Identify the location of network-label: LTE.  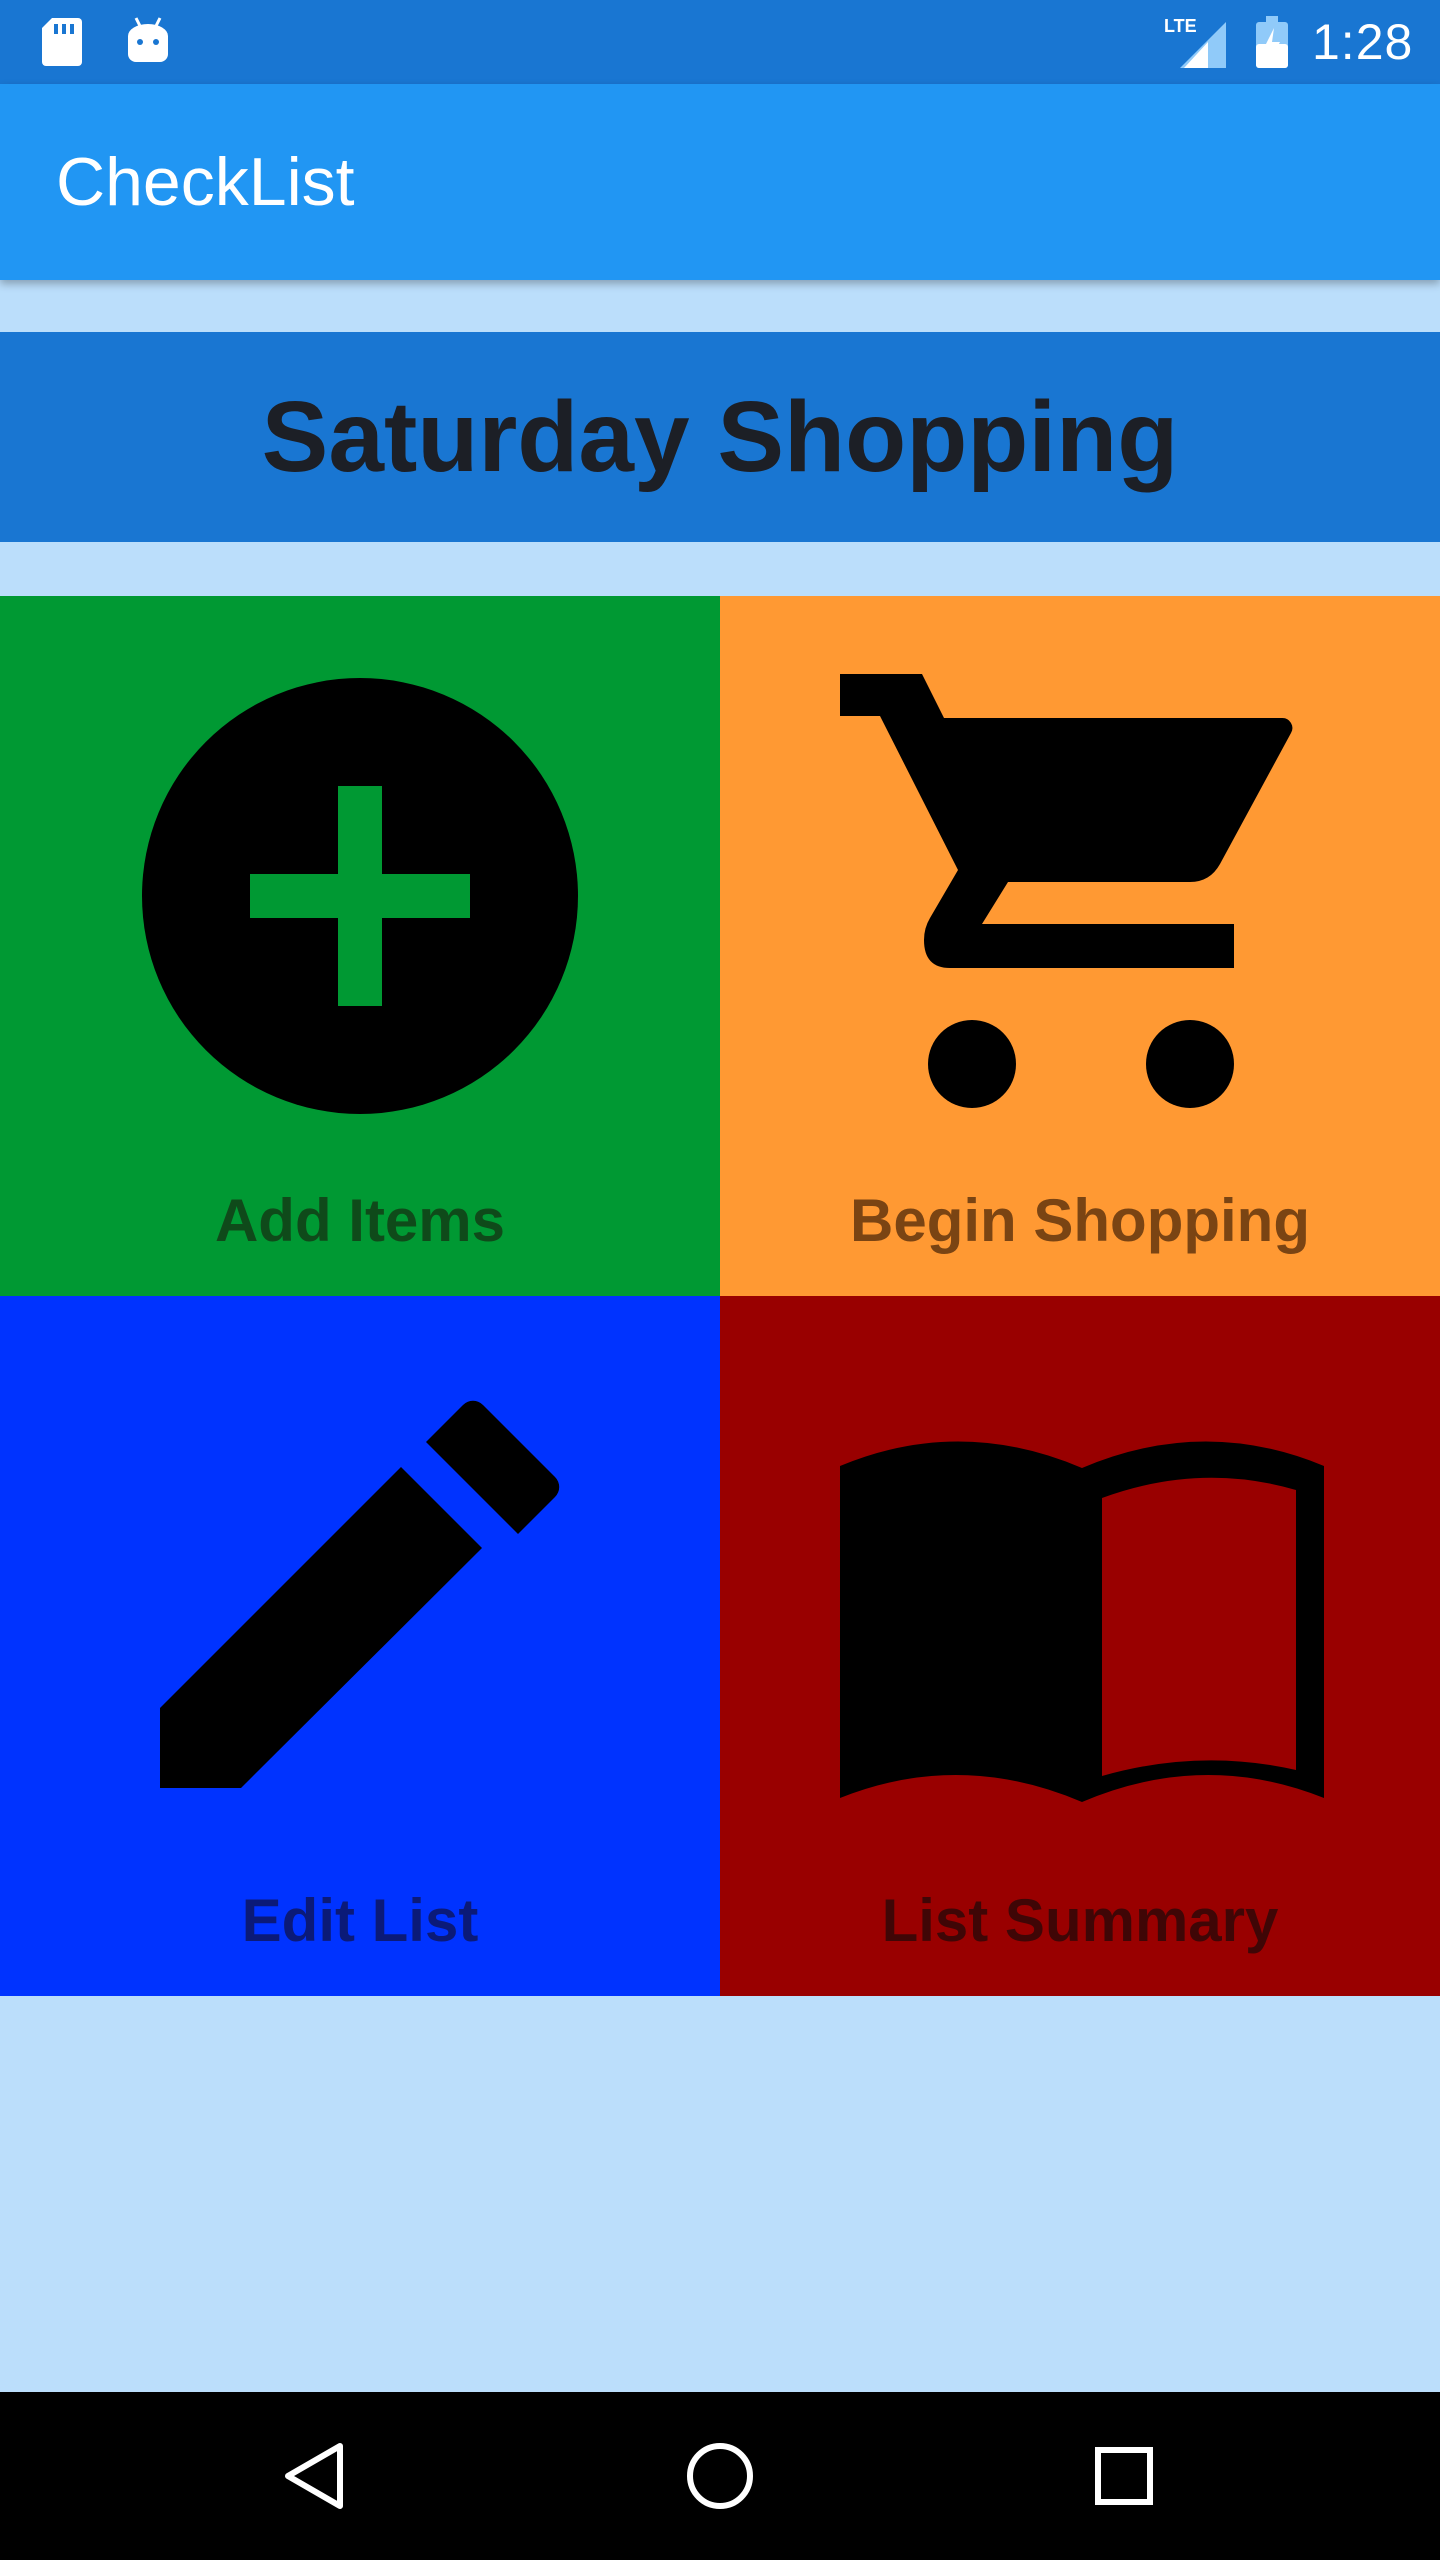
(1180, 26).